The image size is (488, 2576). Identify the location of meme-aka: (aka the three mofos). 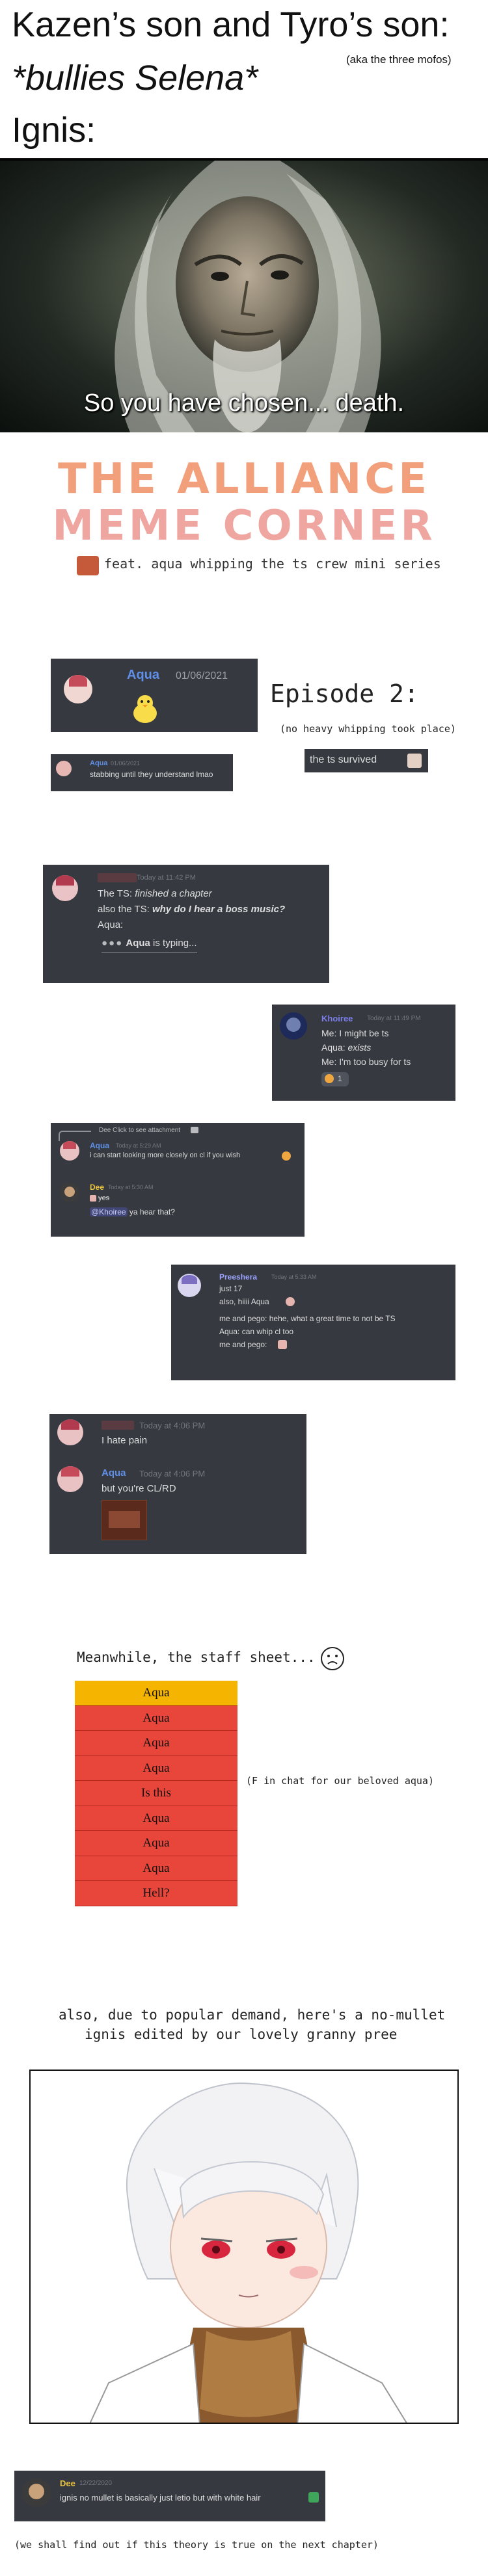
(399, 59).